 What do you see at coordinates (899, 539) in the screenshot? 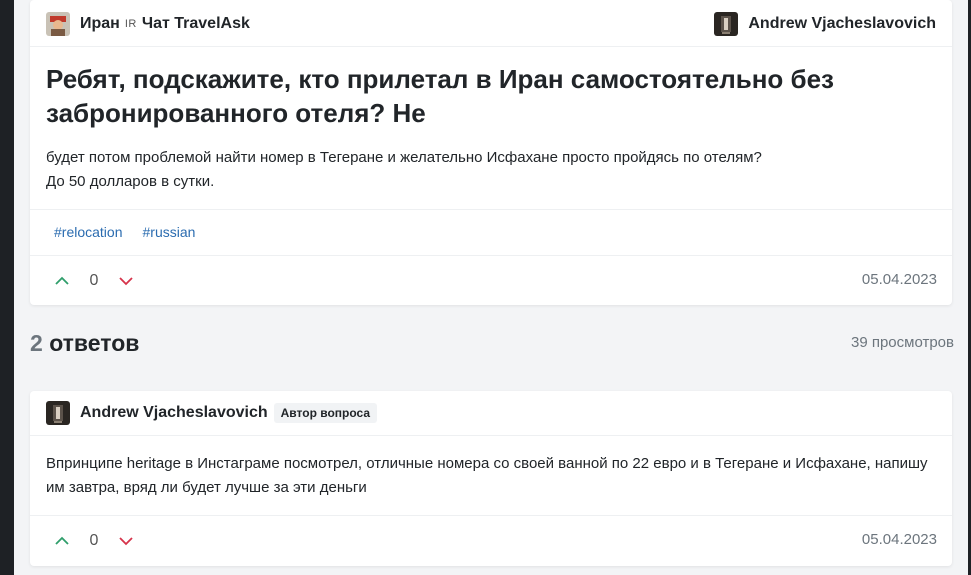
I see `answer-date: 05.04.2023` at bounding box center [899, 539].